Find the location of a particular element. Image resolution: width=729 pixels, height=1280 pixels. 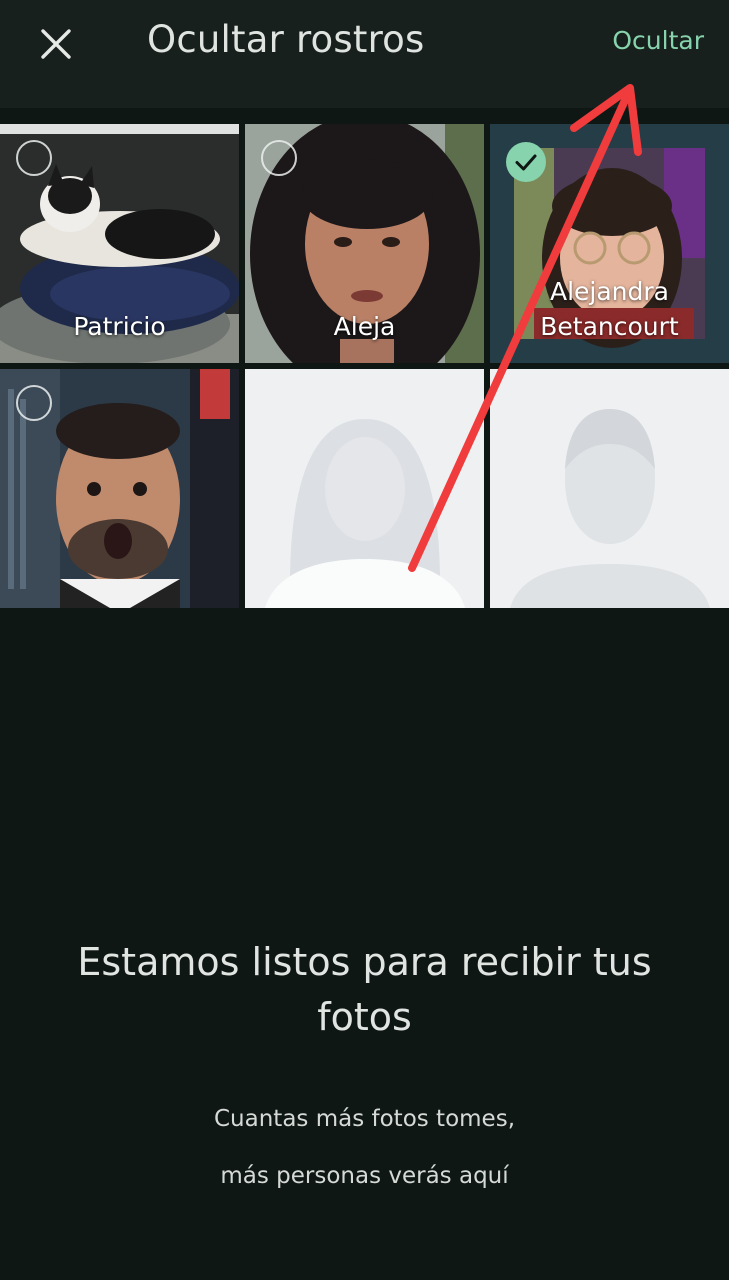

empty-state-title: Estamos listos para recibir tus fotos is located at coordinates (364, 989).